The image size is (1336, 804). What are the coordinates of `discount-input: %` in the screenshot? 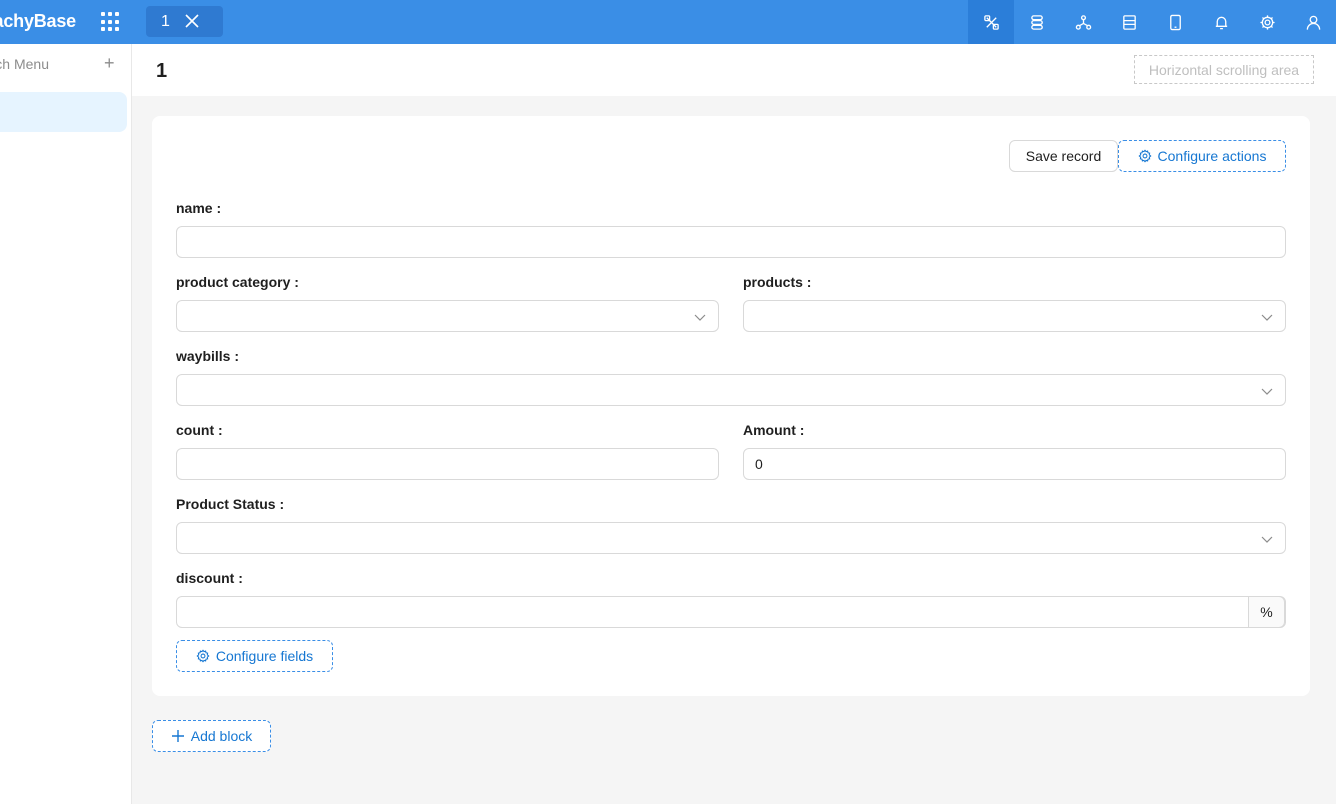 It's located at (731, 612).